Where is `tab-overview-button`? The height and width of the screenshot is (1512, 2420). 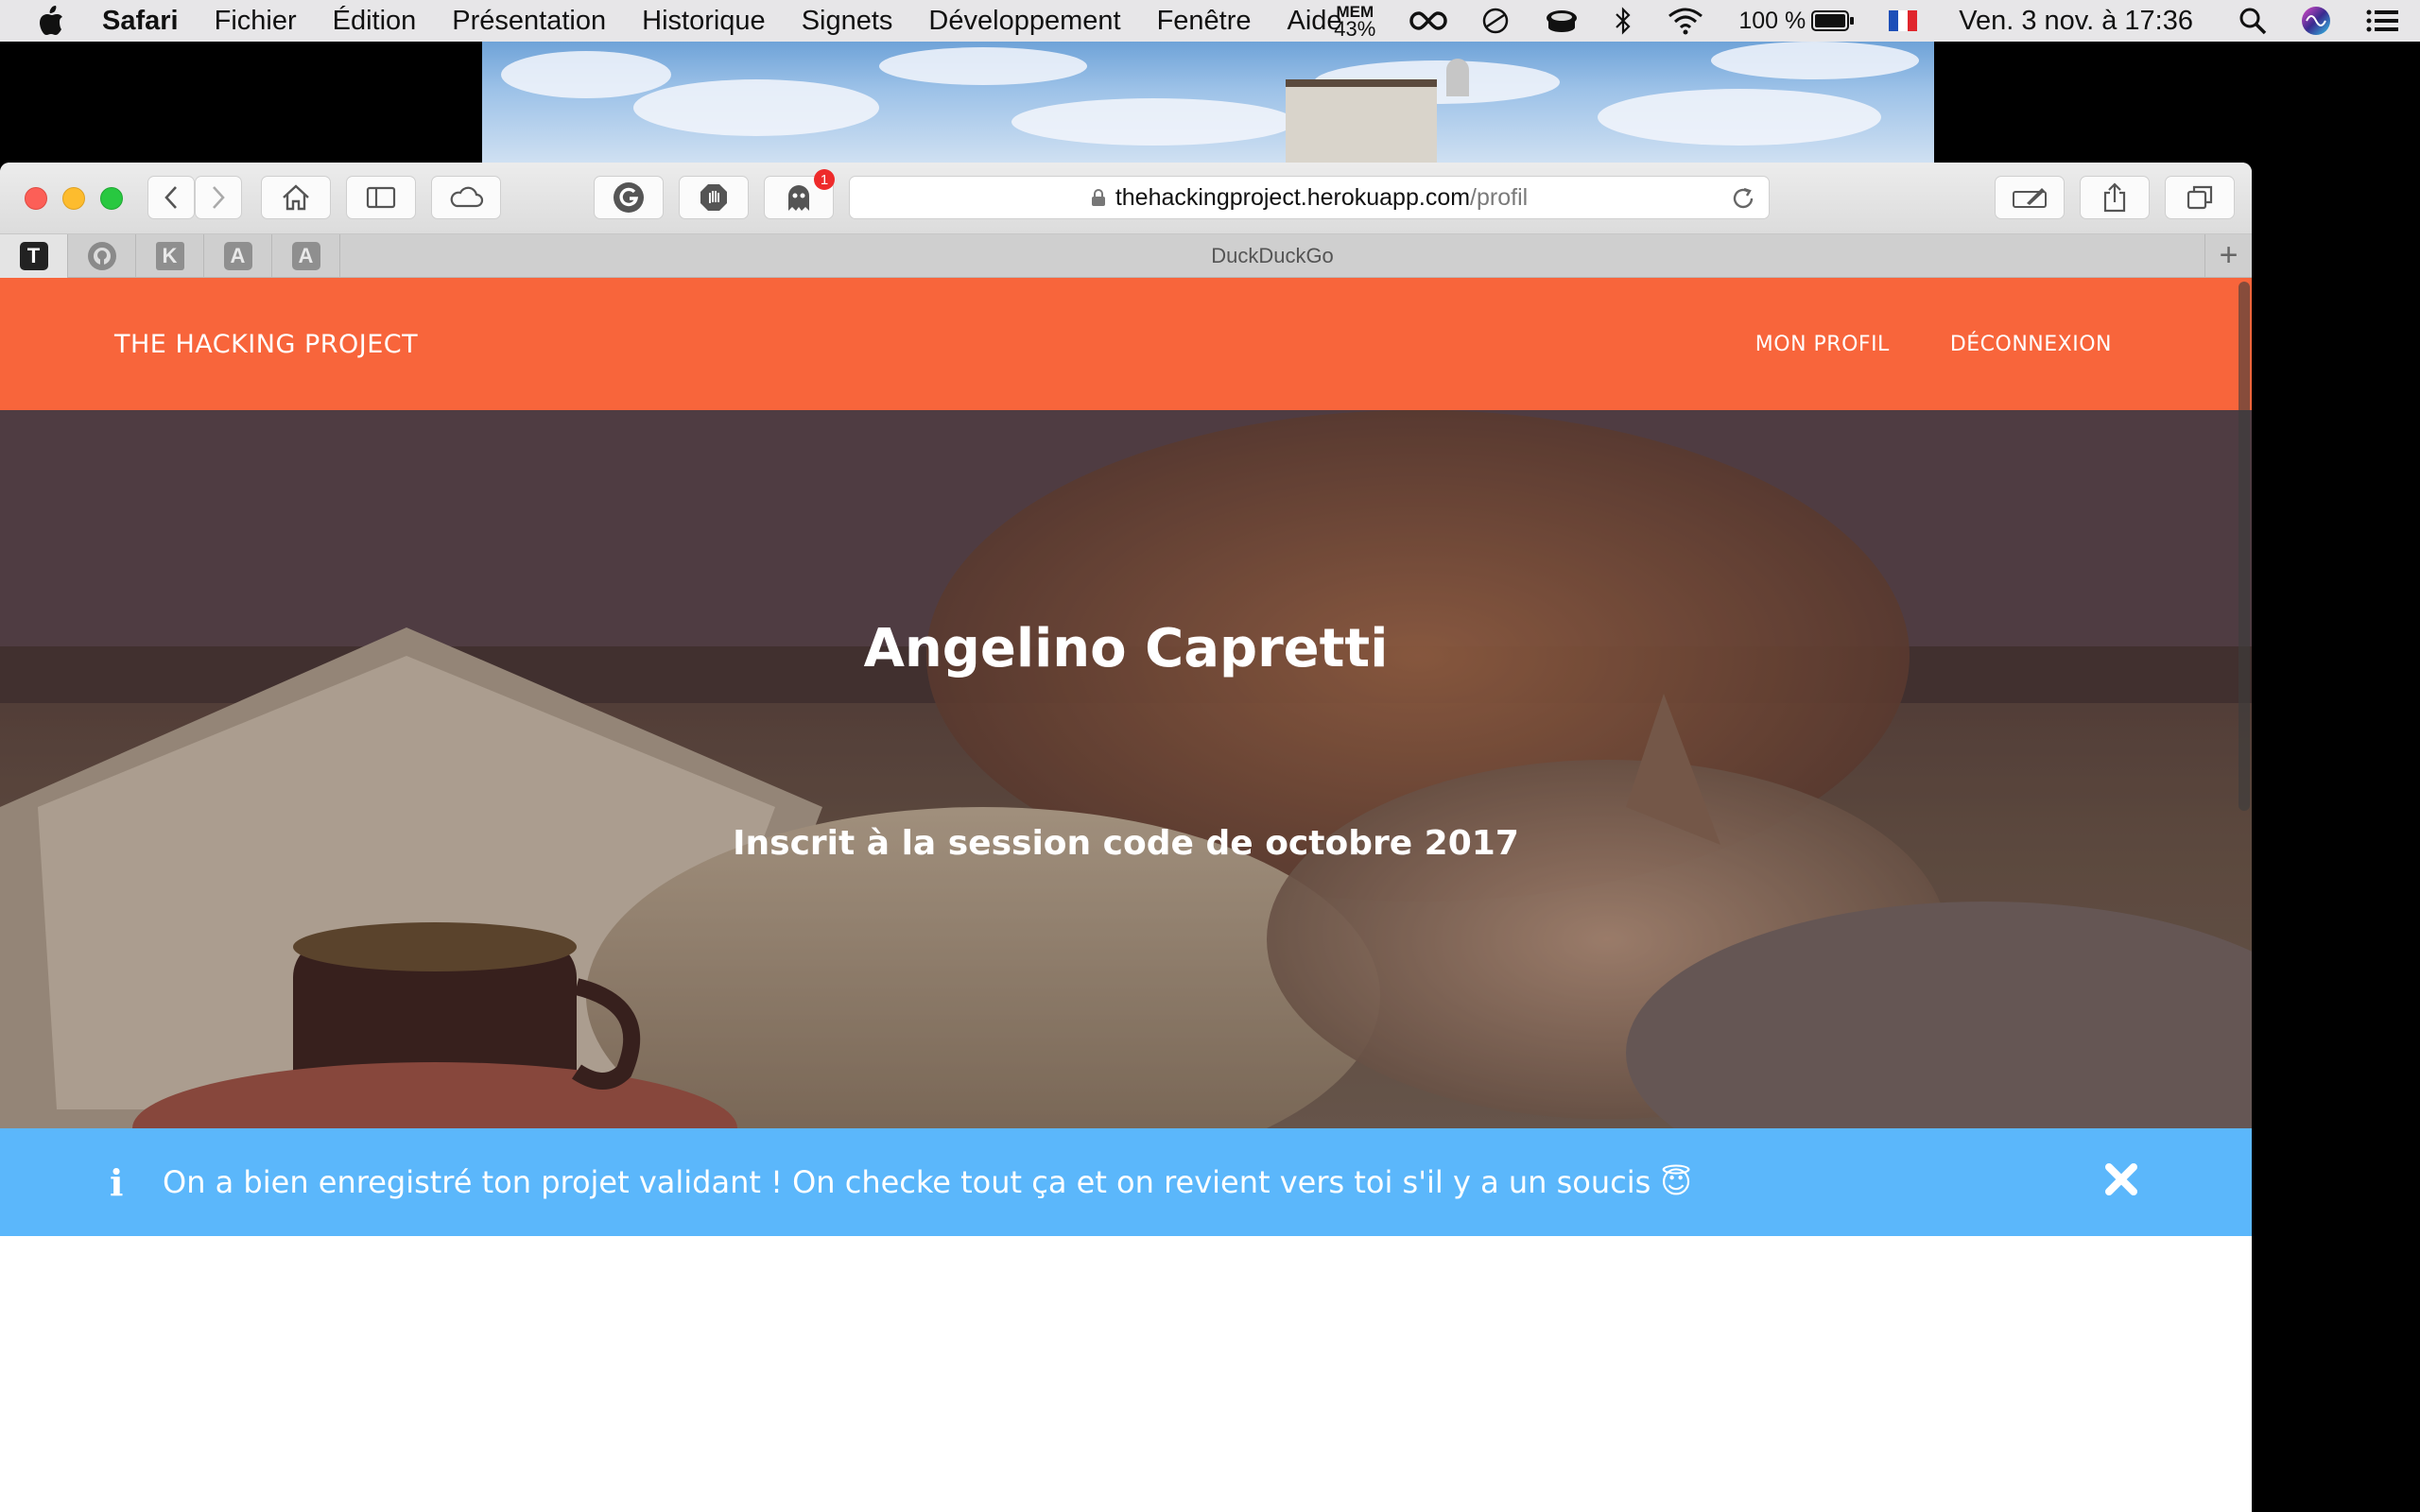 tab-overview-button is located at coordinates (2200, 197).